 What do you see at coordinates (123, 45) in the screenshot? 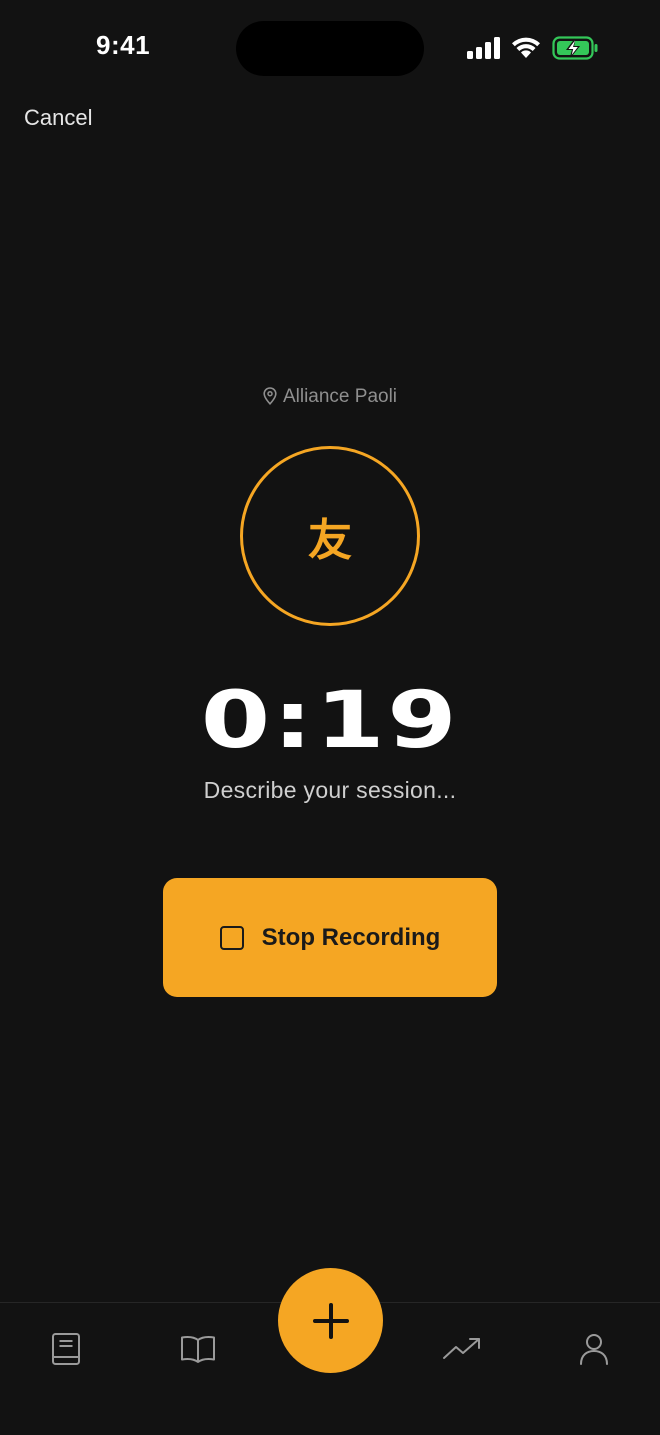
I see `status-time: 9:41` at bounding box center [123, 45].